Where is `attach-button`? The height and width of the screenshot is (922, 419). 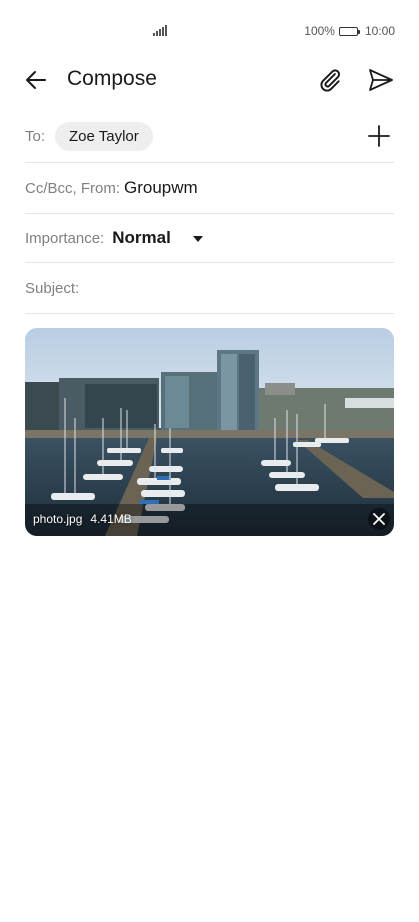 attach-button is located at coordinates (330, 80).